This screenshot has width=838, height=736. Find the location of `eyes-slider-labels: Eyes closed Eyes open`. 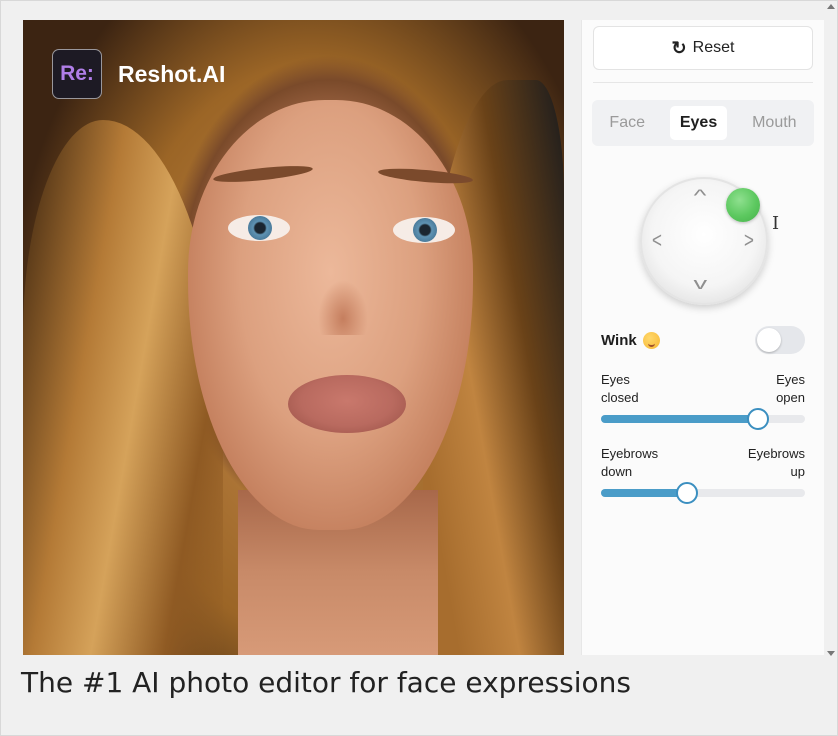

eyes-slider-labels: Eyes closed Eyes open is located at coordinates (703, 389).